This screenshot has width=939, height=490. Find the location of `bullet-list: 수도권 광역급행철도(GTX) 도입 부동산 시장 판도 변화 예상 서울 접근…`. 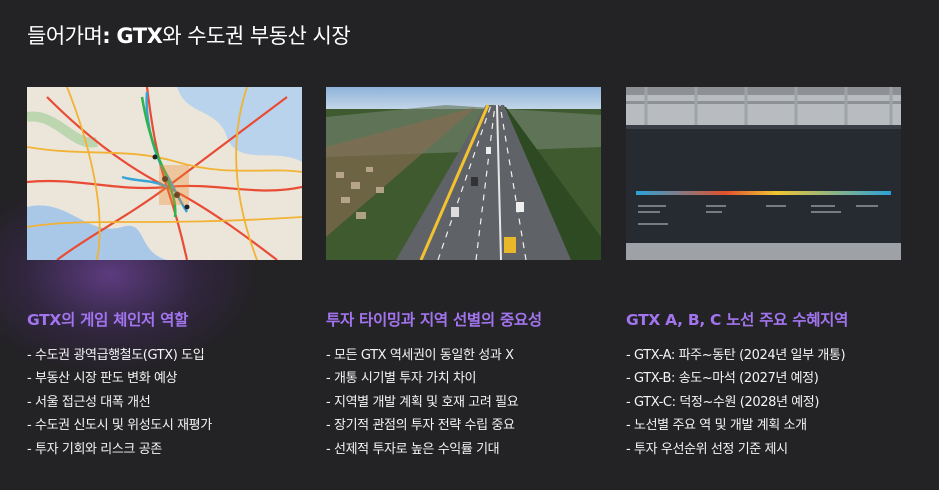

bullet-list: 수도권 광역급행철도(GTX) 도입 부동산 시장 판도 변화 예상 서울 접근… is located at coordinates (164, 402).